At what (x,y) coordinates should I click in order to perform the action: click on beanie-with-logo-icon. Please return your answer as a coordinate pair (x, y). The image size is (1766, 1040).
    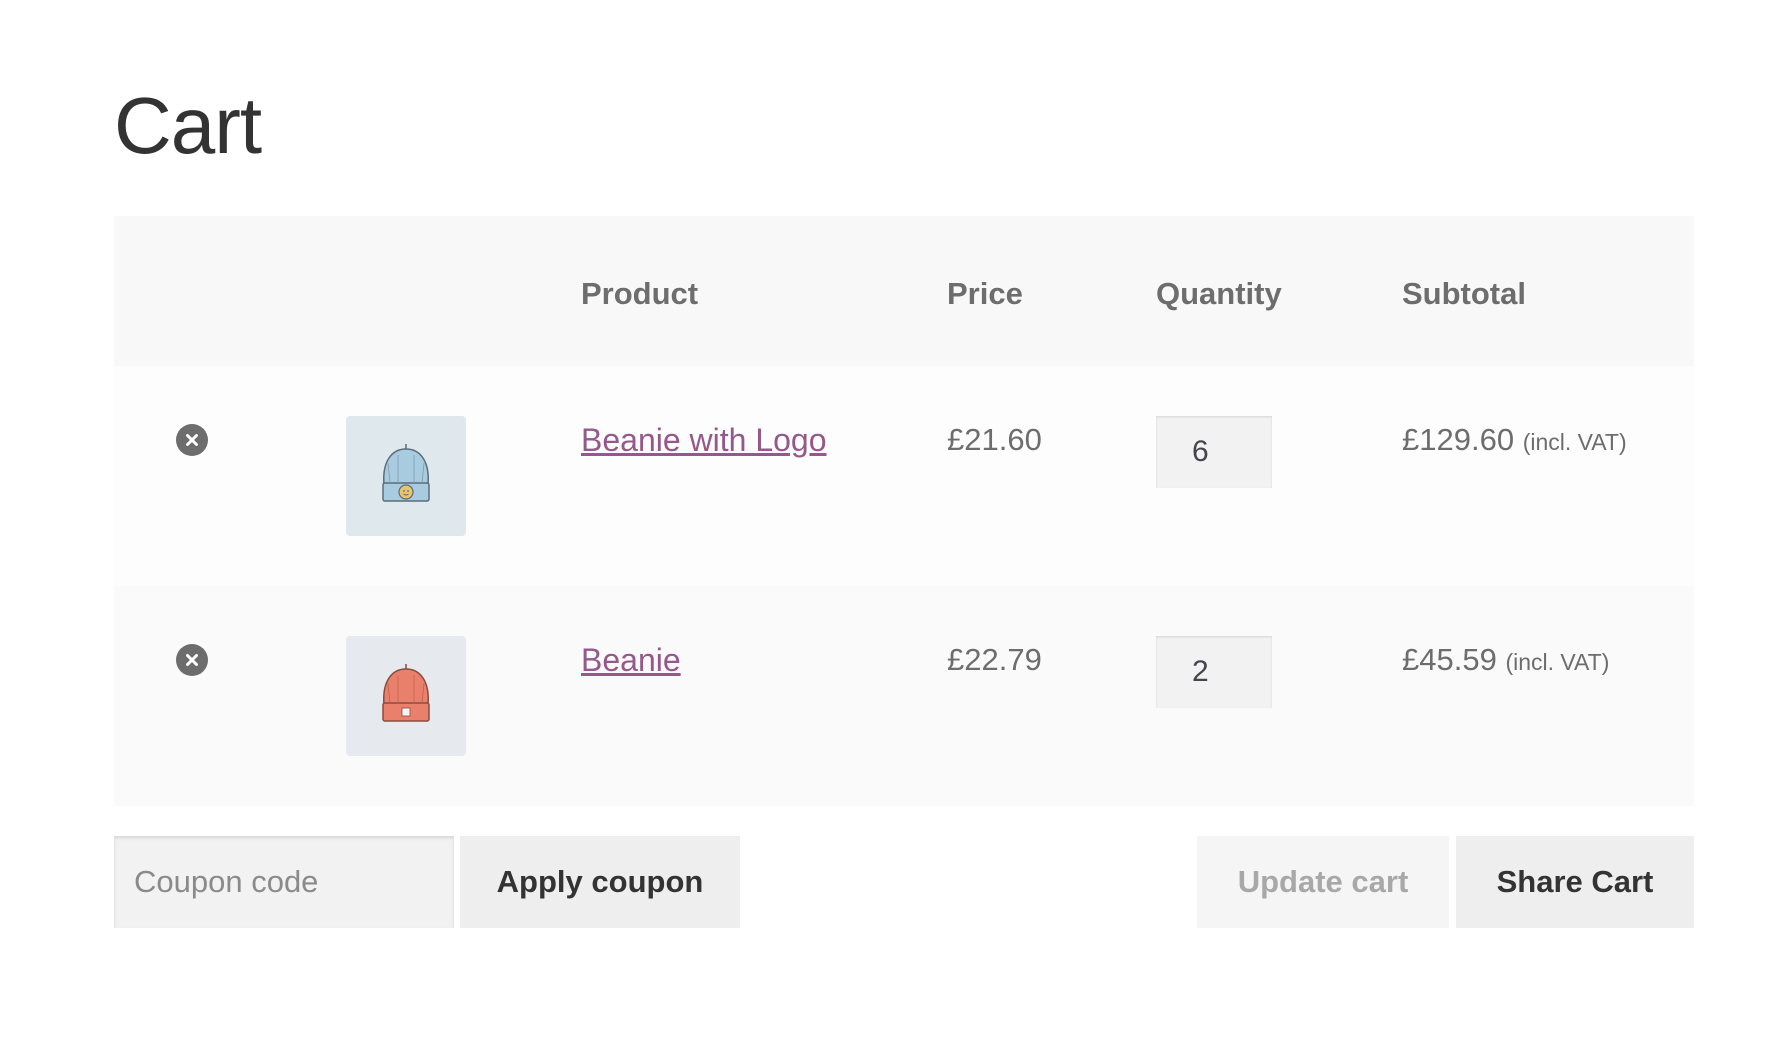
    Looking at the image, I should click on (406, 473).